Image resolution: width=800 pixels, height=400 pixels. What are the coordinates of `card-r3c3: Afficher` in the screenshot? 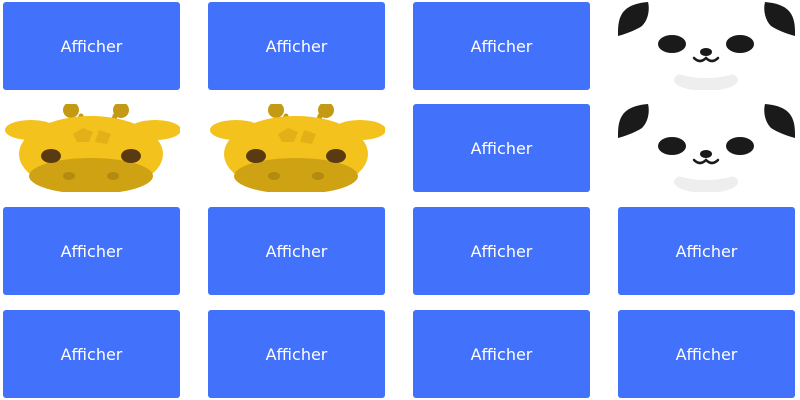 It's located at (501, 251).